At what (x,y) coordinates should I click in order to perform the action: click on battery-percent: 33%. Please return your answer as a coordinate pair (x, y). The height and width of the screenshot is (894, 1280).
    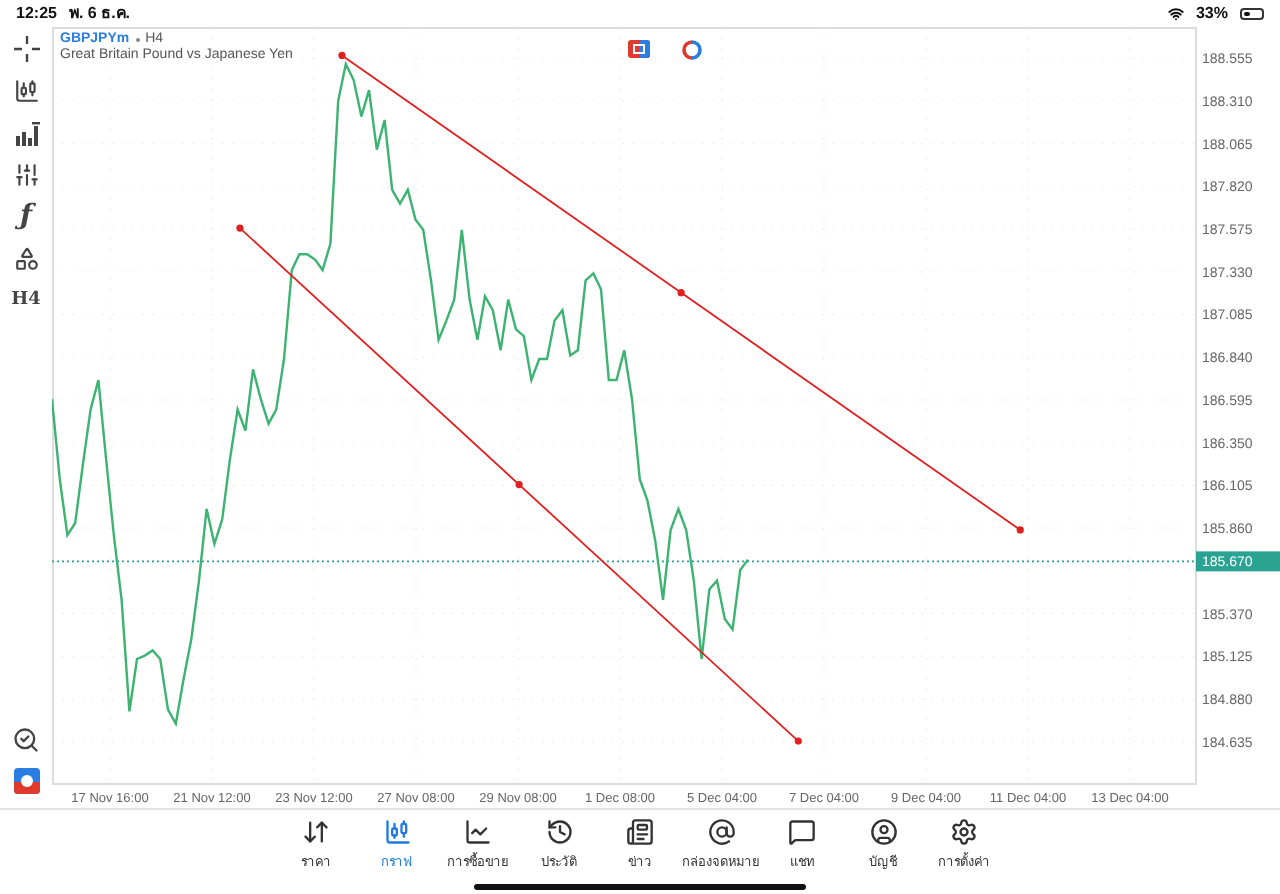
    Looking at the image, I should click on (1211, 13).